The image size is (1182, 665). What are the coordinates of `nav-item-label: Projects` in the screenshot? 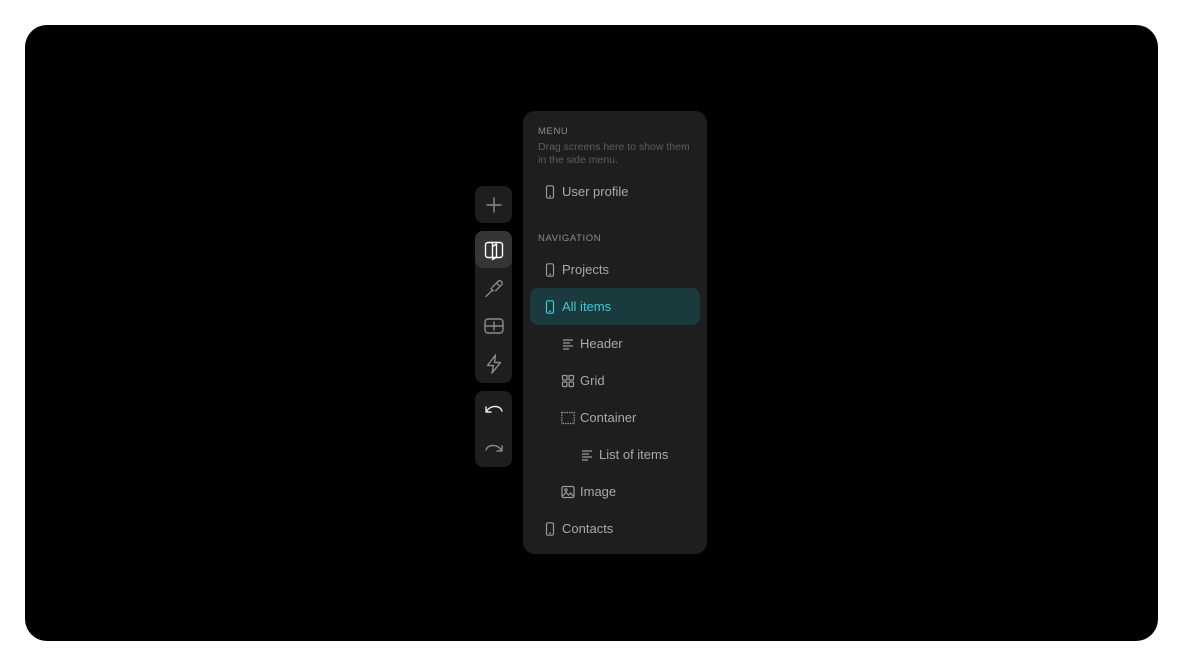 It's located at (585, 269).